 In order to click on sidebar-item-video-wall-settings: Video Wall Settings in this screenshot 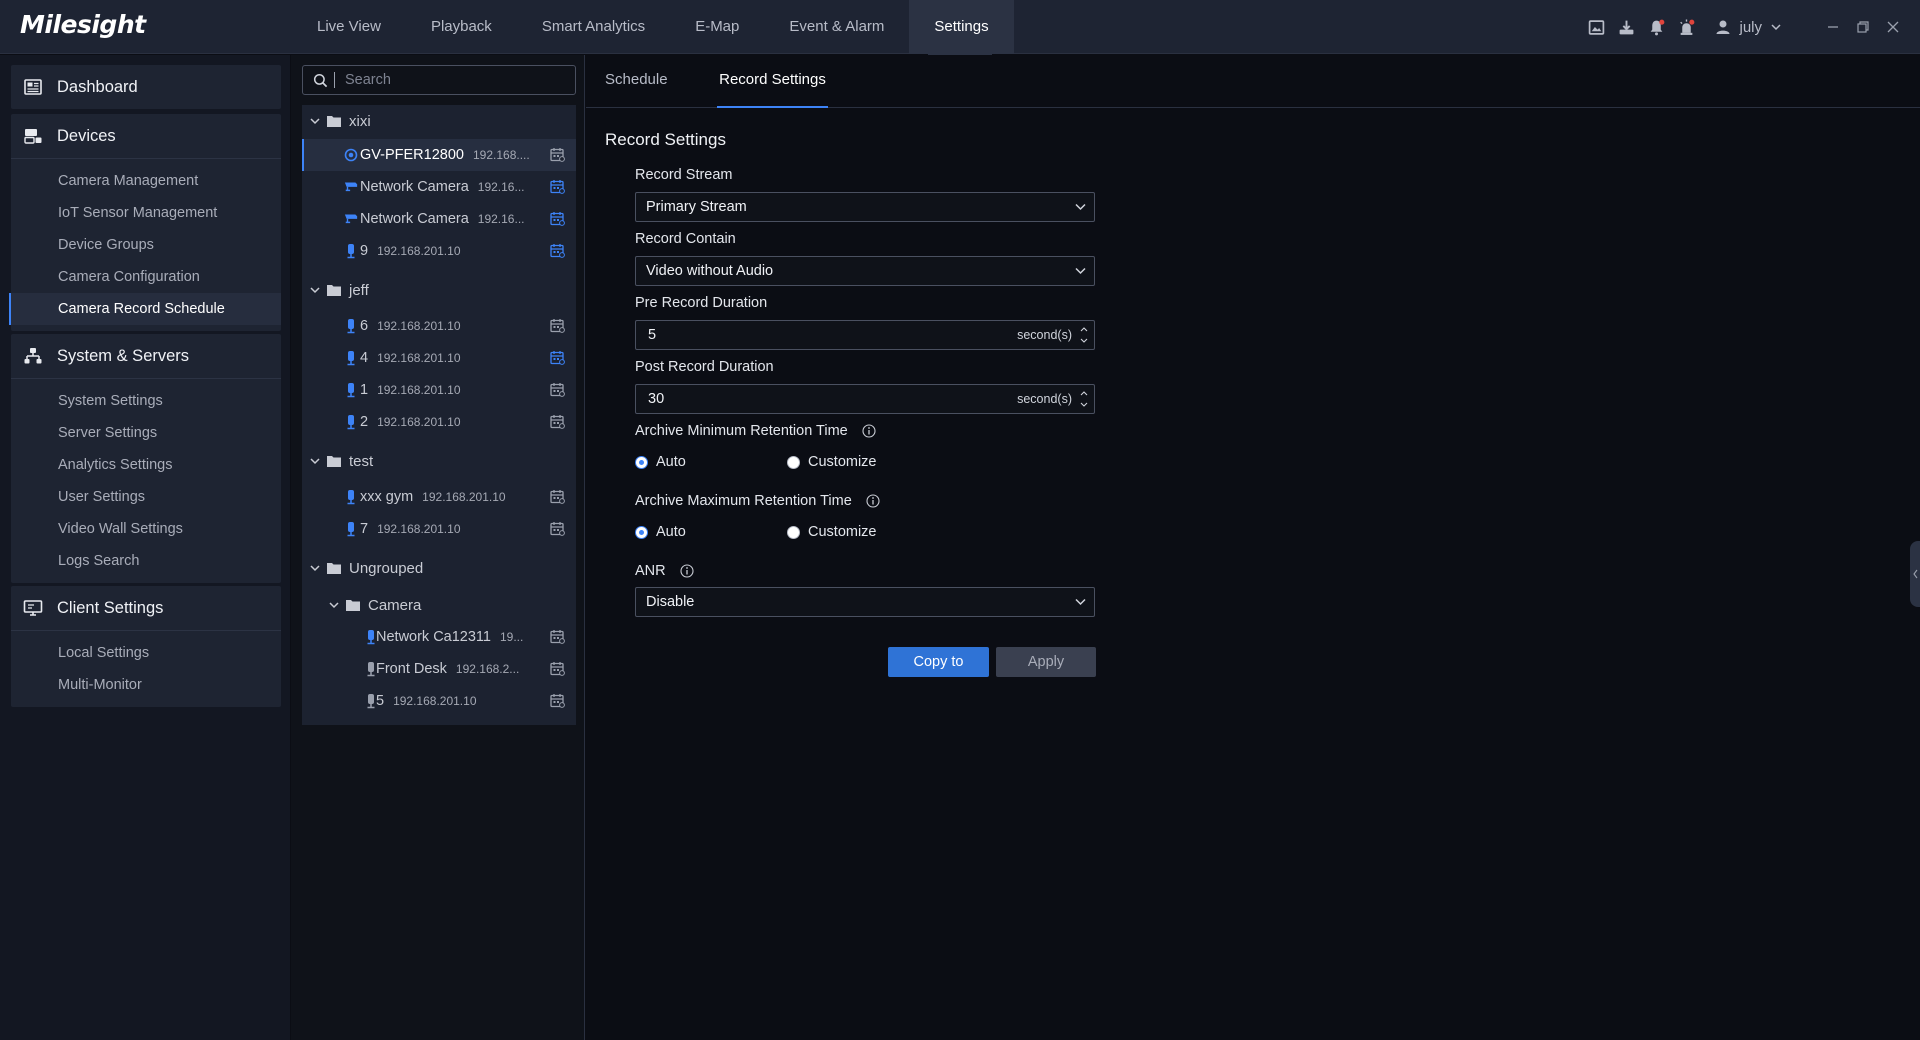, I will do `click(146, 529)`.